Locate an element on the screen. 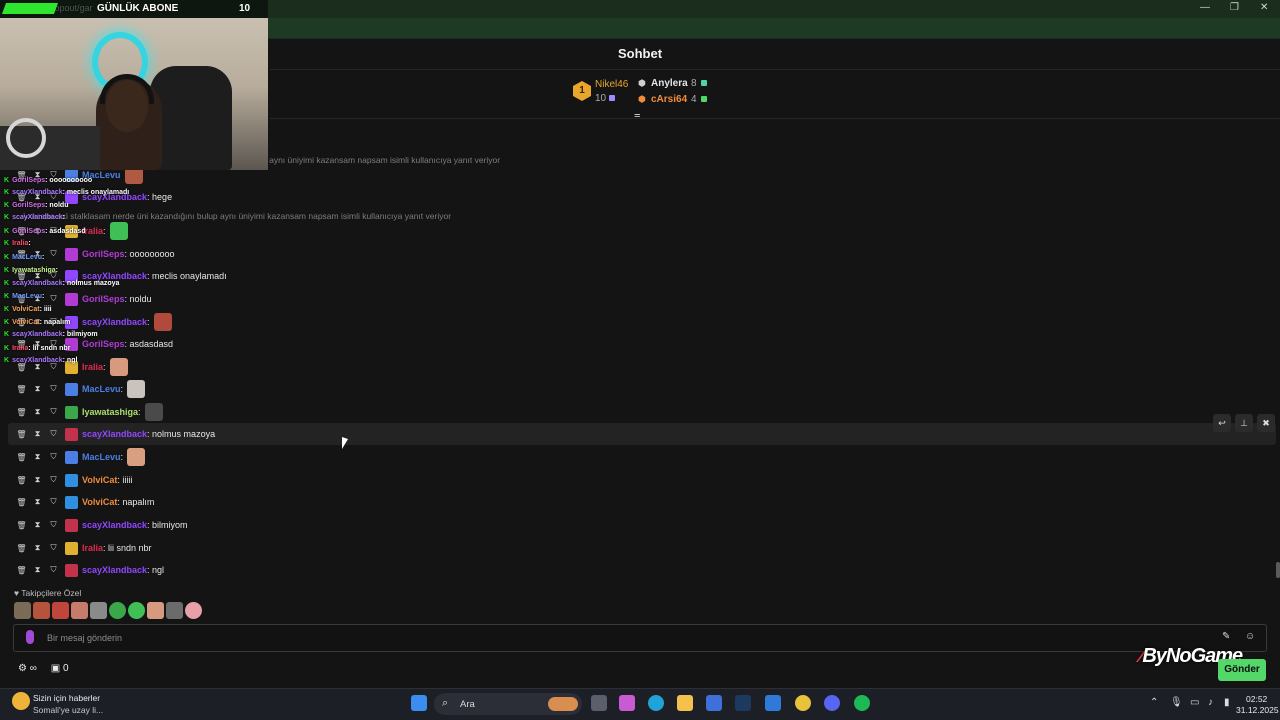 This screenshot has height=720, width=1280. news-widget-icon is located at coordinates (21, 701).